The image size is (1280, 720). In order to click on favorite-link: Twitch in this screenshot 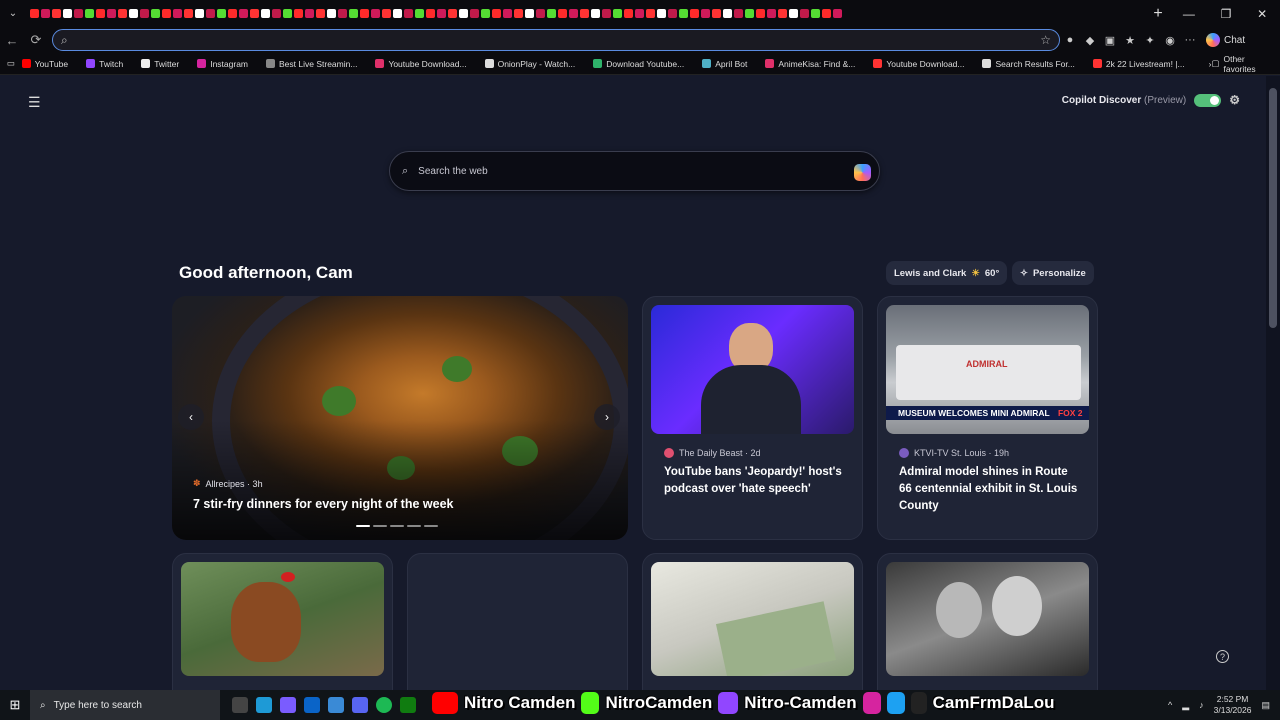, I will do `click(104, 64)`.